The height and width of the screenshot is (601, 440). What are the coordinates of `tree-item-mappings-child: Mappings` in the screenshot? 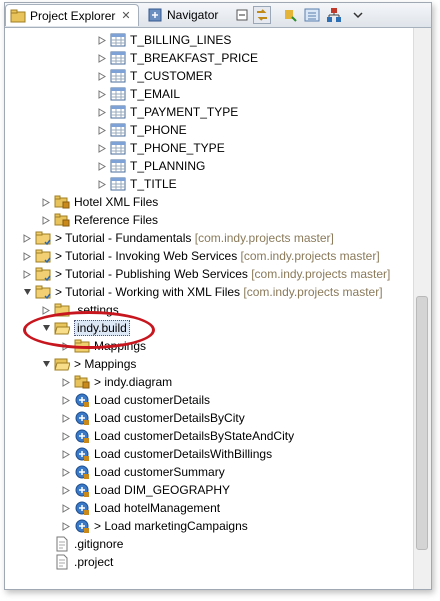 It's located at (103, 346).